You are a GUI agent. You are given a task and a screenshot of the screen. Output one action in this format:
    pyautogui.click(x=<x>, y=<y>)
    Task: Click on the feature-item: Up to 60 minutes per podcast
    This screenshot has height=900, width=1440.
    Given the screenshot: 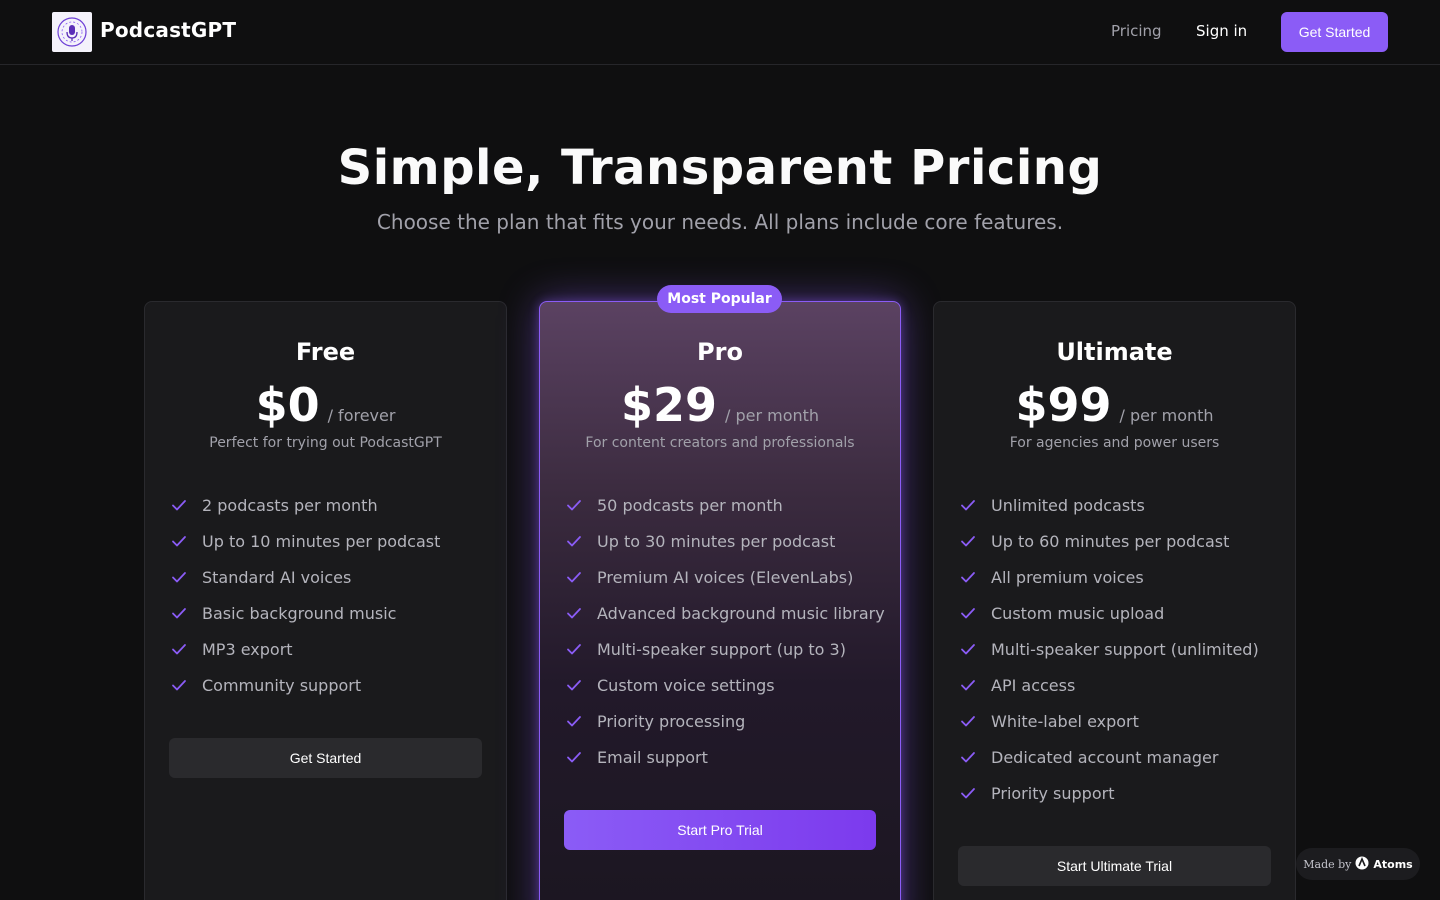 What is the action you would take?
    pyautogui.click(x=1109, y=541)
    